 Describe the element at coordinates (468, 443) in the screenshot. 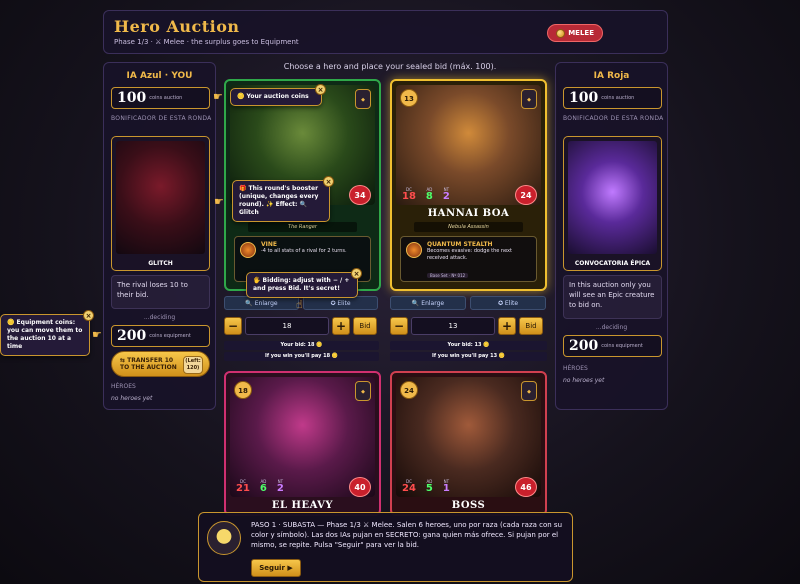

I see `hero-card-boss: 24 ◆ DC 24 AD 5 NT 1 46 BOSS` at that location.